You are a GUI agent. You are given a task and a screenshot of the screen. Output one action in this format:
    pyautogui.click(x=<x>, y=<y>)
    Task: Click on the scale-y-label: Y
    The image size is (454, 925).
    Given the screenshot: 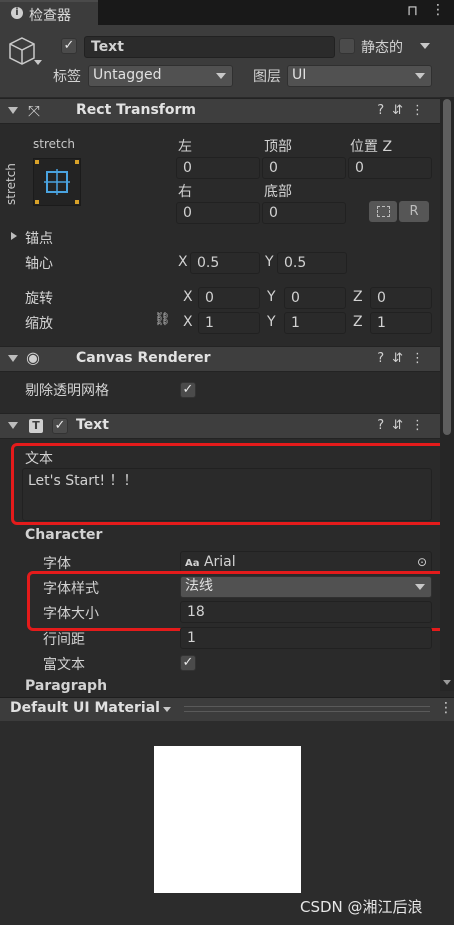 What is the action you would take?
    pyautogui.click(x=271, y=322)
    